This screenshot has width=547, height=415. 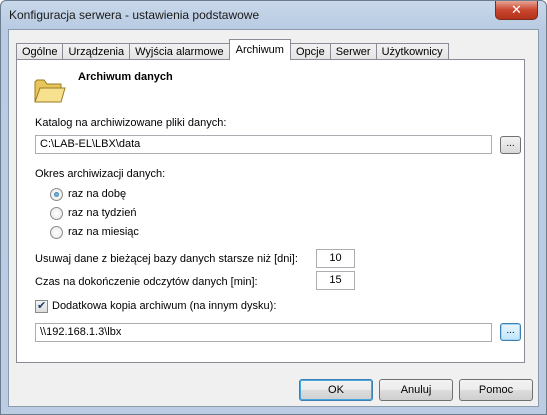 I want to click on timeout-input: 15, so click(x=335, y=280).